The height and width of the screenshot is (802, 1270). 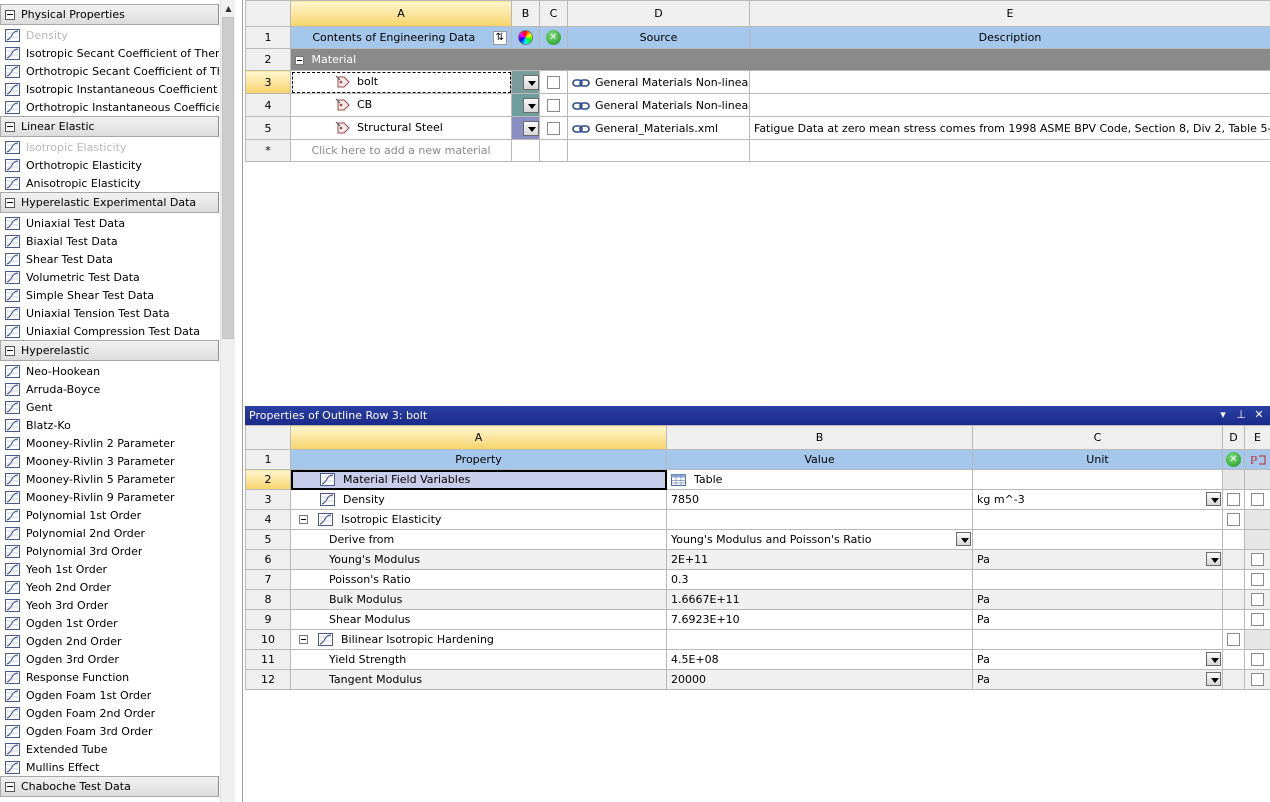 I want to click on toolbox-item: Mooney-Rivlin 9 Parameter, so click(x=109, y=497).